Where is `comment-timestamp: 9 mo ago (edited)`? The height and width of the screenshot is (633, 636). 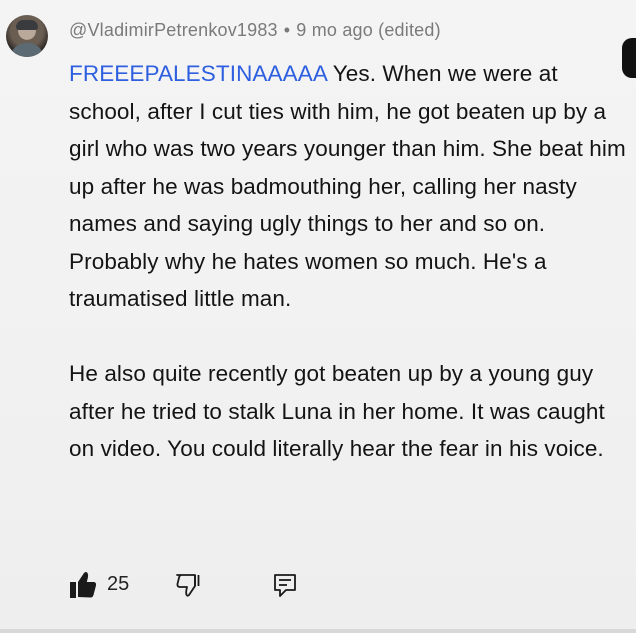
comment-timestamp: 9 mo ago (edited) is located at coordinates (368, 30).